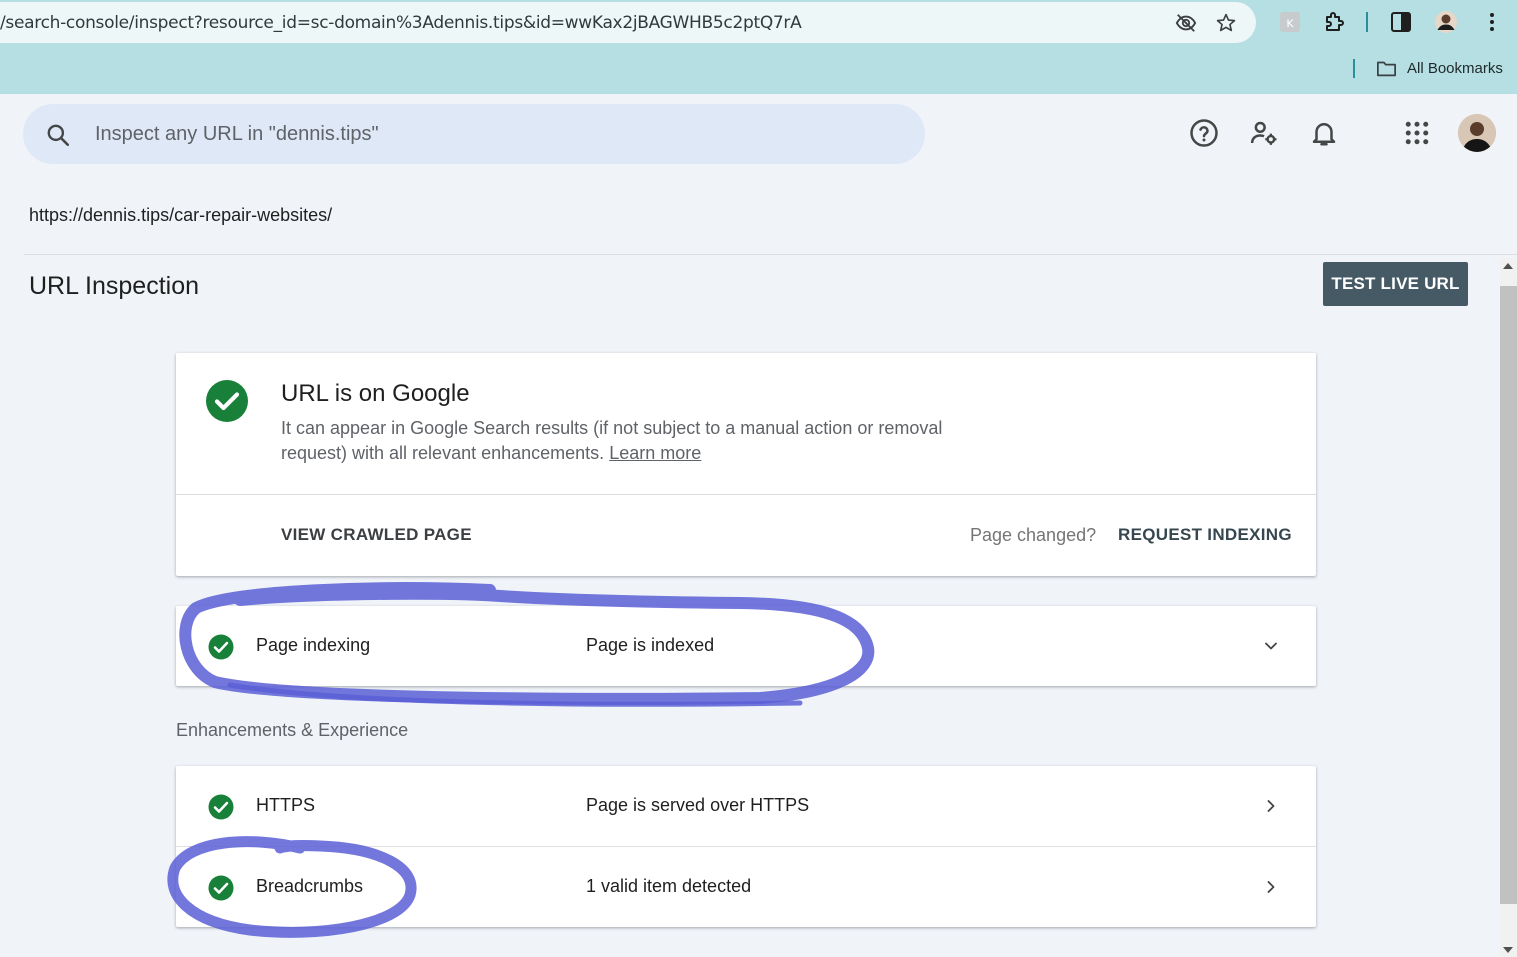 The height and width of the screenshot is (957, 1517). I want to click on page-changed-label: Page changed?, so click(1033, 535).